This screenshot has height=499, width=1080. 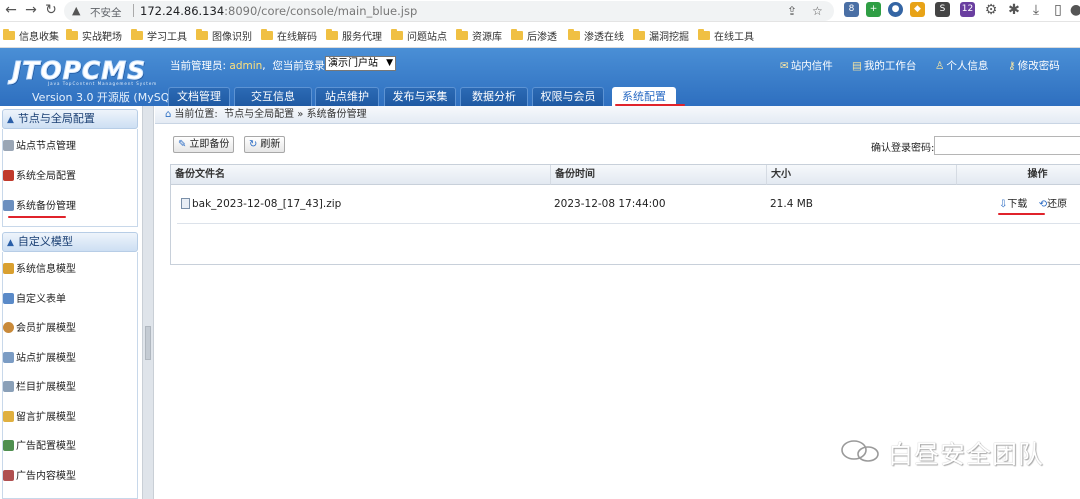 I want to click on ad-content-icon, so click(x=8, y=475).